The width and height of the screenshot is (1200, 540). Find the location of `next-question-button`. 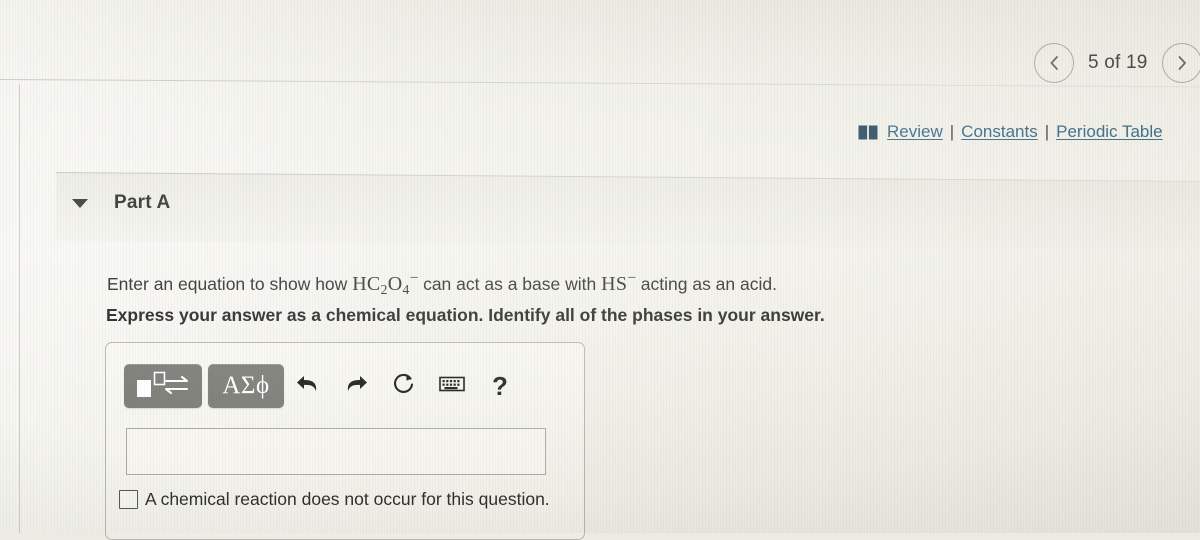

next-question-button is located at coordinates (1180, 63).